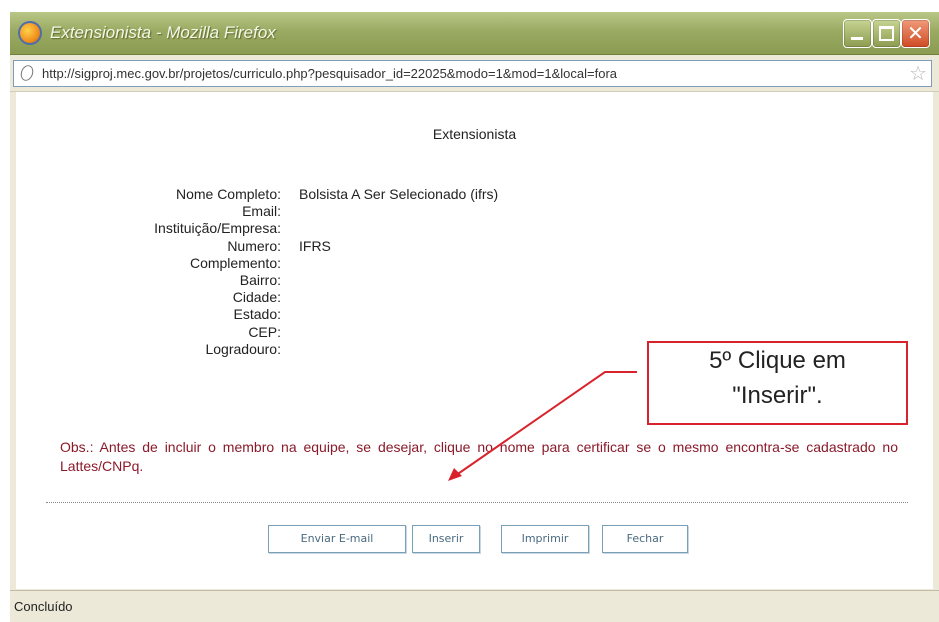  Describe the element at coordinates (254, 245) in the screenshot. I see `label-numero: Numero:` at that location.